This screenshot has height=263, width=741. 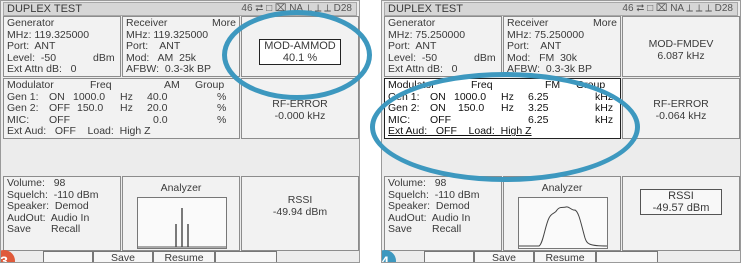 I want to click on gen2-row: Gen 2: ON 150.0 Hz 3.25 kHz, so click(x=502, y=109).